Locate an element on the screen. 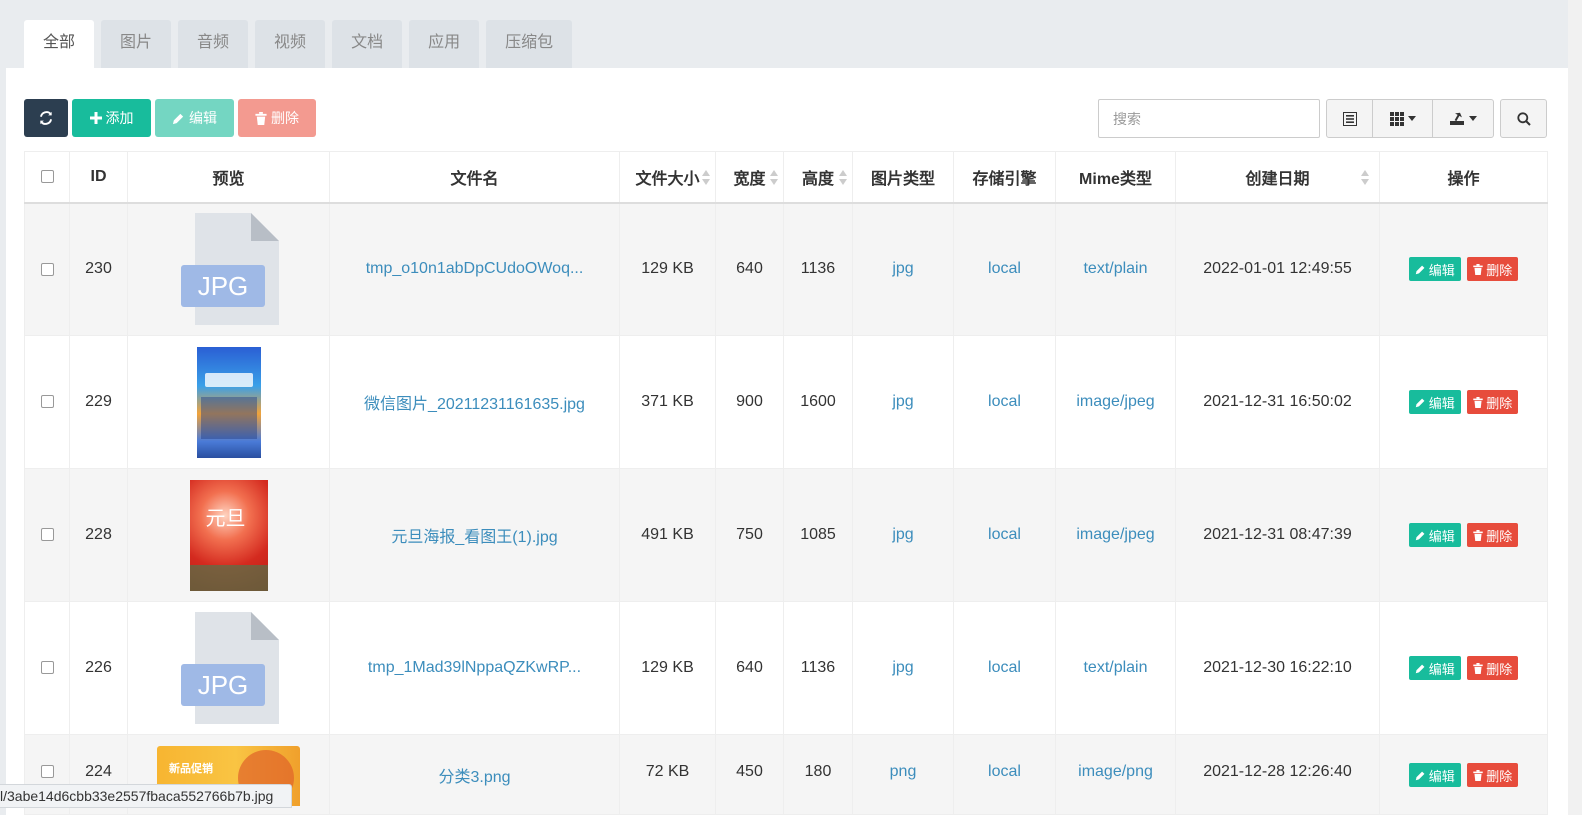 Image resolution: width=1582 pixels, height=815 pixels. tab-images: 图片 is located at coordinates (136, 44).